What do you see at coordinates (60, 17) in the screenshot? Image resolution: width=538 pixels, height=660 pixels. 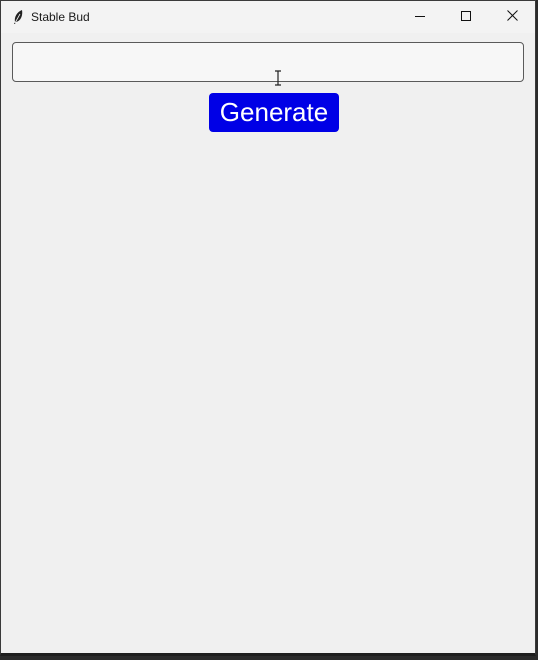 I see `window-title: Stable Bud` at bounding box center [60, 17].